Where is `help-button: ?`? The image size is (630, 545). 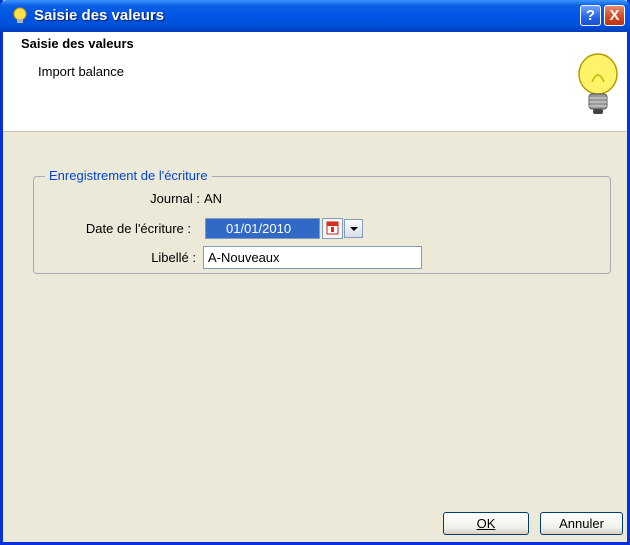 help-button: ? is located at coordinates (590, 15).